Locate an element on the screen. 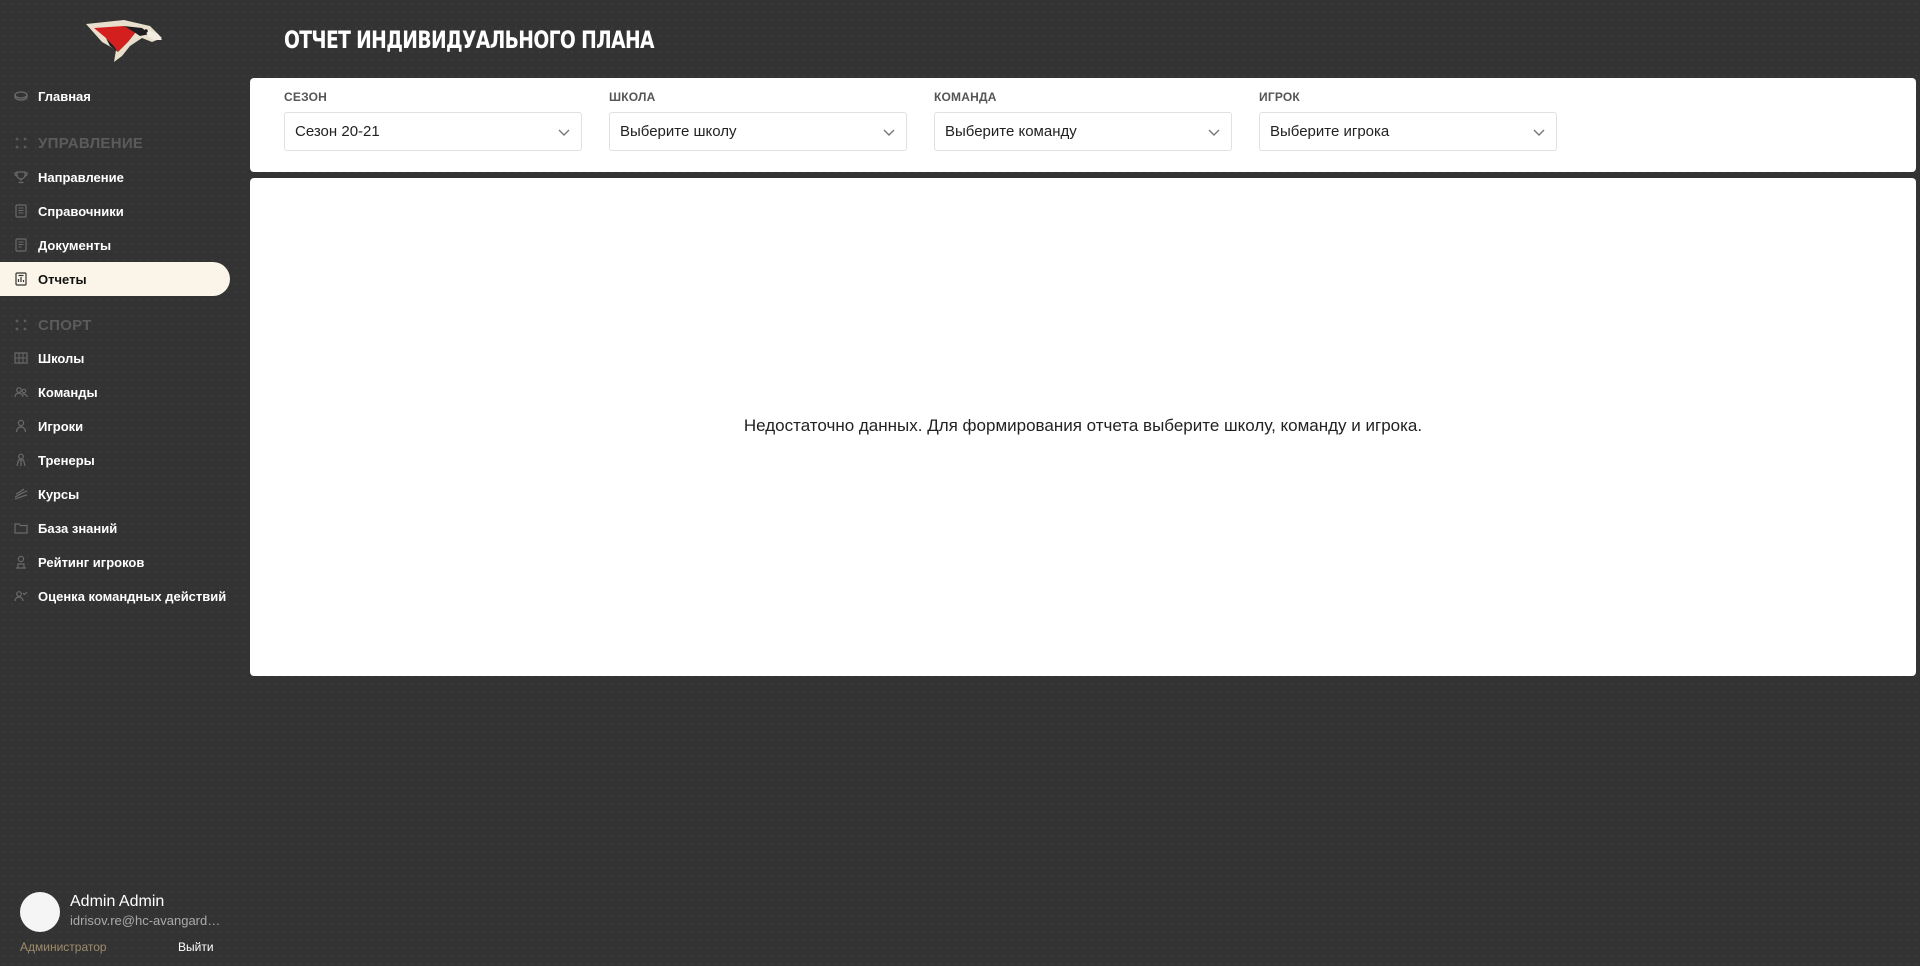 This screenshot has width=1920, height=966. section-title: УПРАВЛЕНИЕ is located at coordinates (91, 143).